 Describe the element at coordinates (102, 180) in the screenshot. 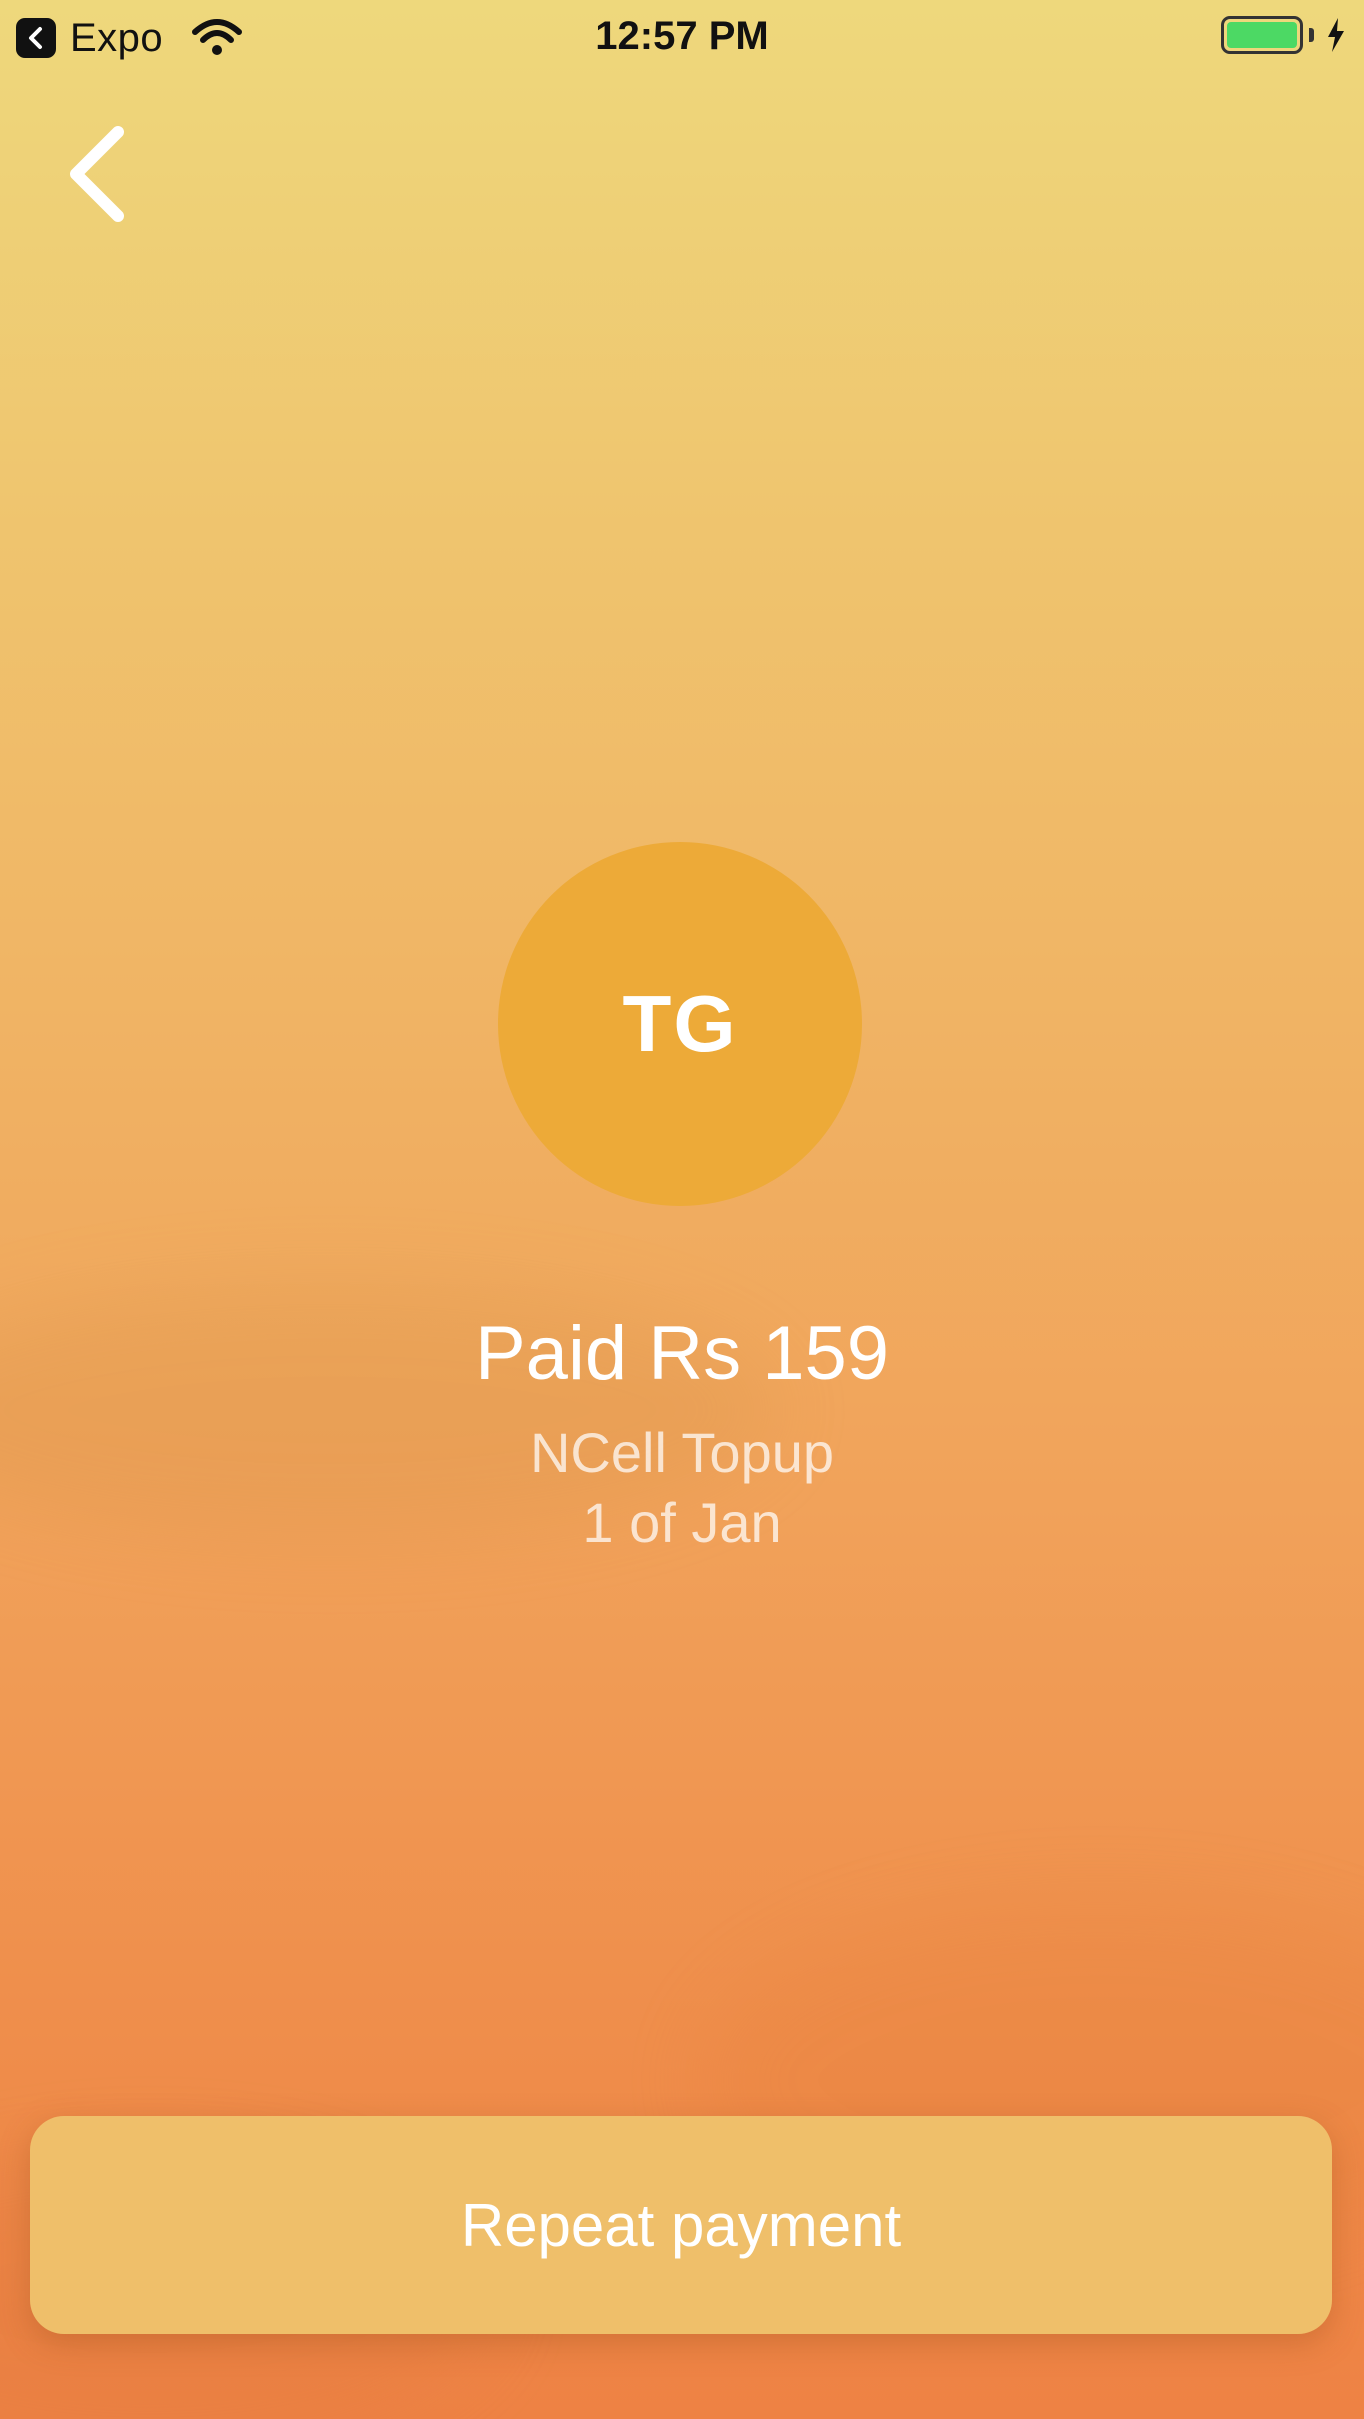

I see `chevron-left-icon` at that location.